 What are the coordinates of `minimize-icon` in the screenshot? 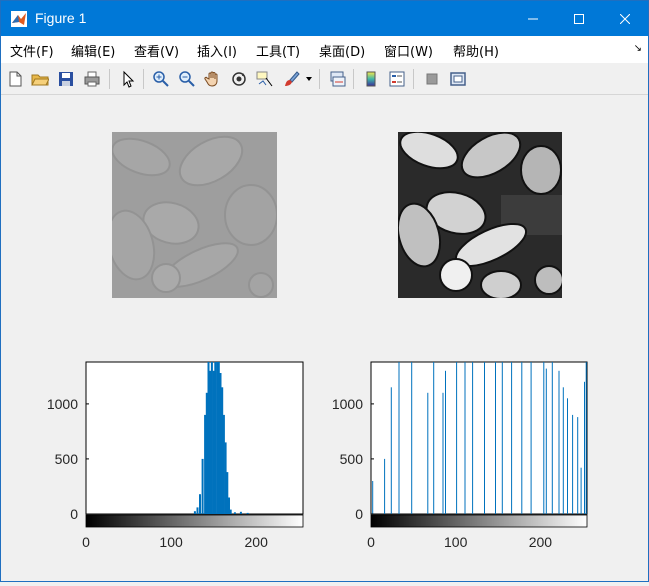 It's located at (533, 18).